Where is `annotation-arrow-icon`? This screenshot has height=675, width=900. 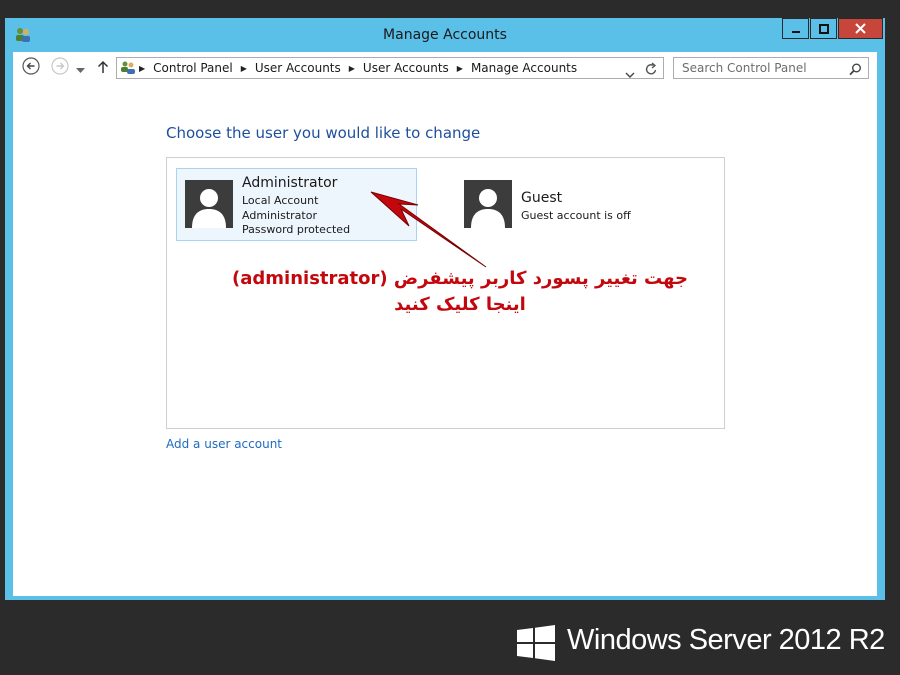 annotation-arrow-icon is located at coordinates (428, 229).